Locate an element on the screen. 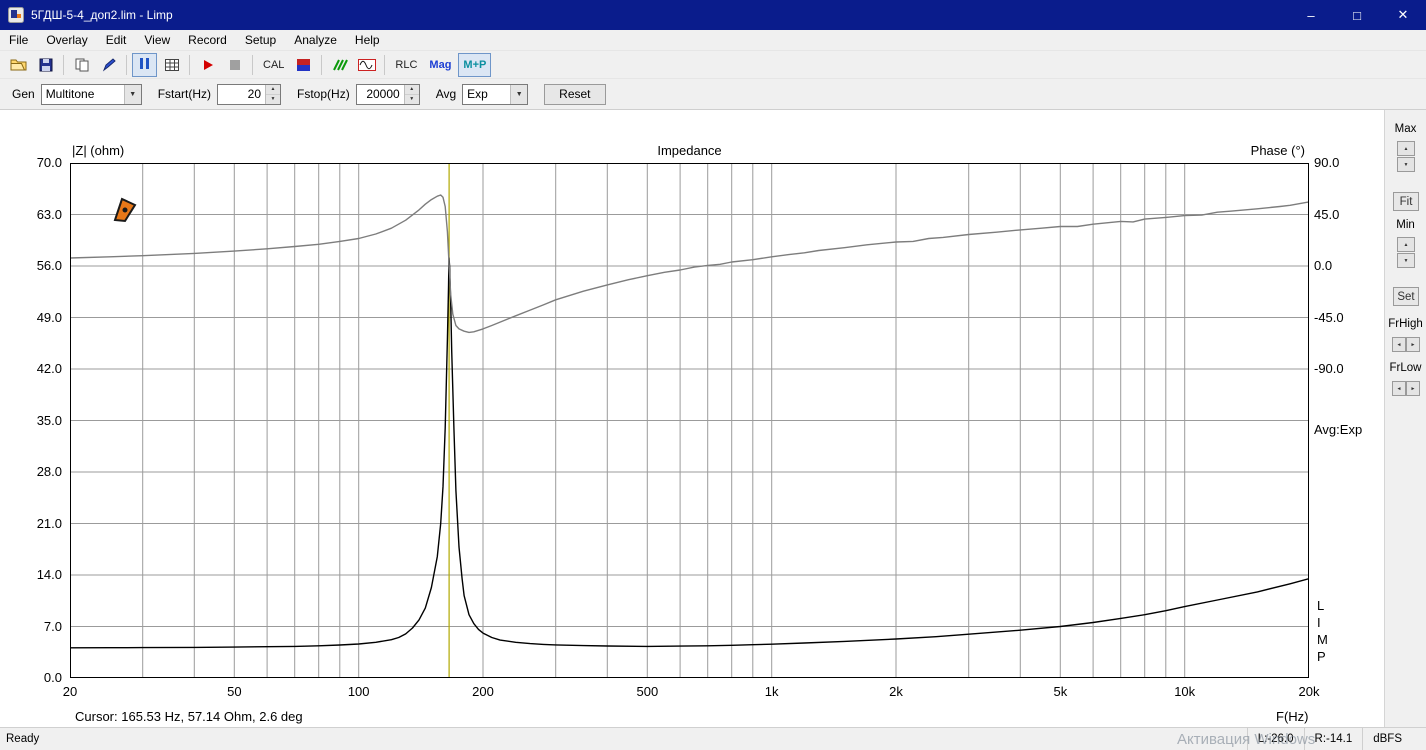  fit-button: Fit is located at coordinates (1406, 201).